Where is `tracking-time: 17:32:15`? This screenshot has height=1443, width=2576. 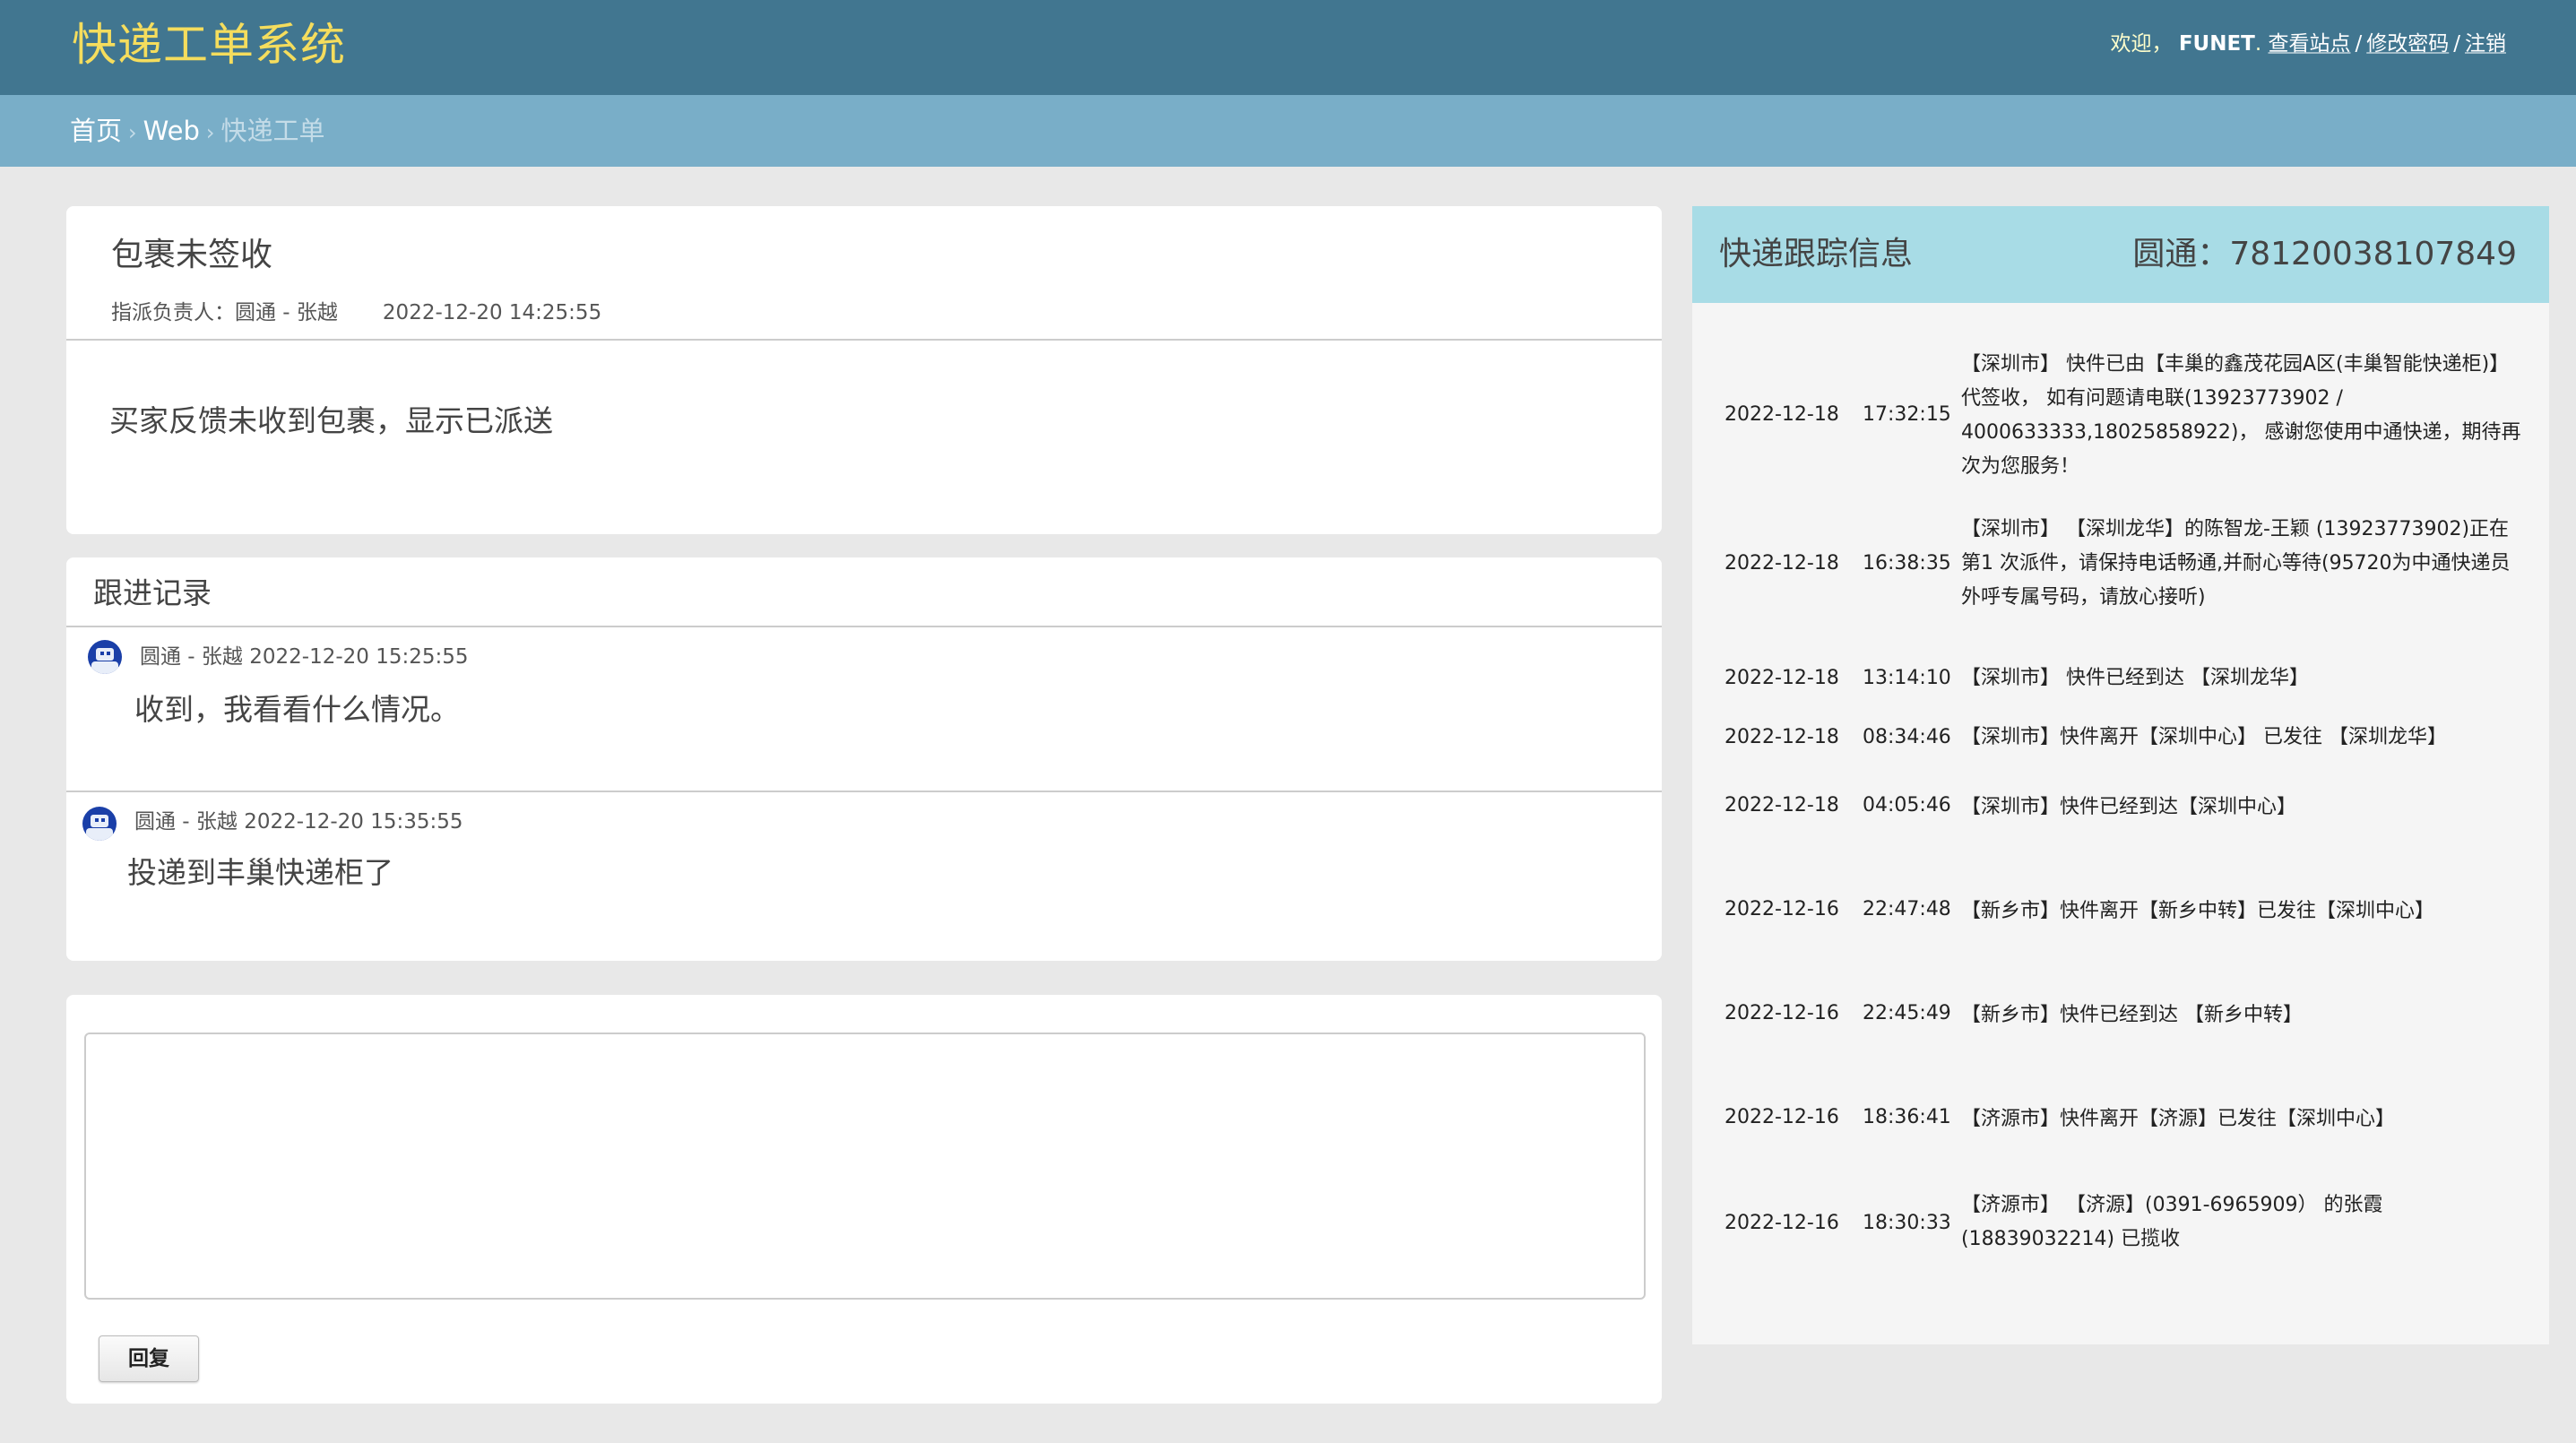 tracking-time: 17:32:15 is located at coordinates (1907, 414).